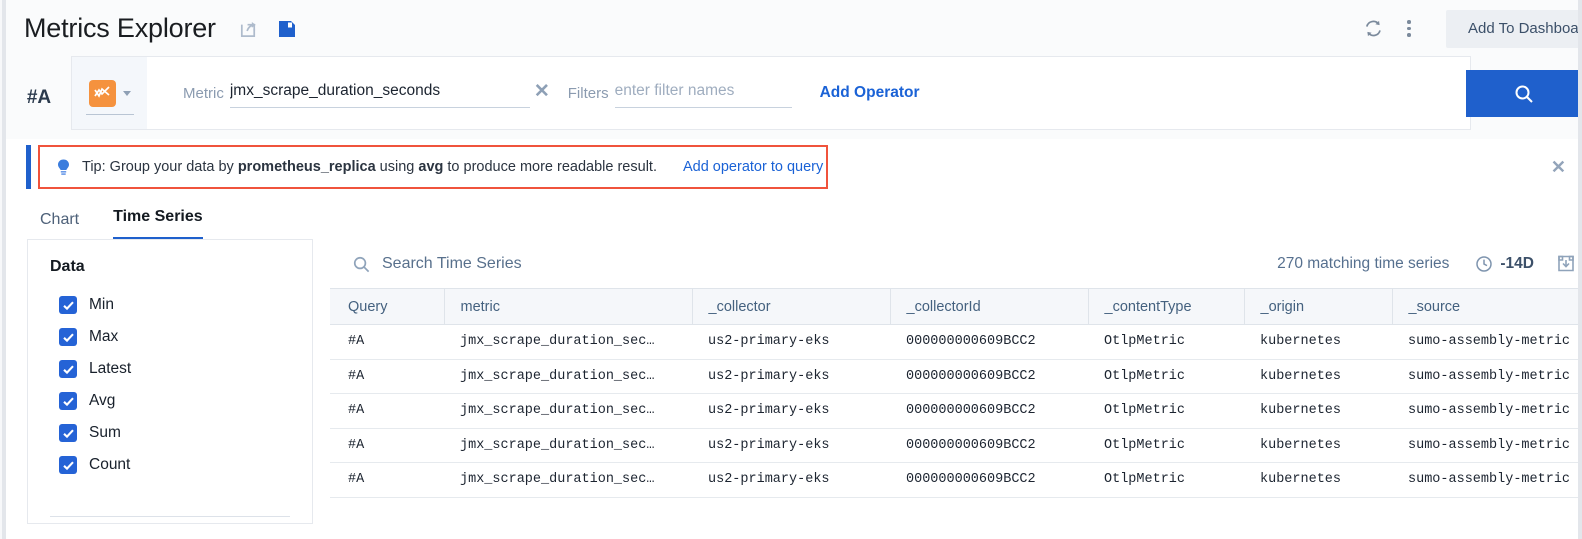 The height and width of the screenshot is (539, 1582). What do you see at coordinates (181, 401) in the screenshot?
I see `data-checkbox-avg: Avg` at bounding box center [181, 401].